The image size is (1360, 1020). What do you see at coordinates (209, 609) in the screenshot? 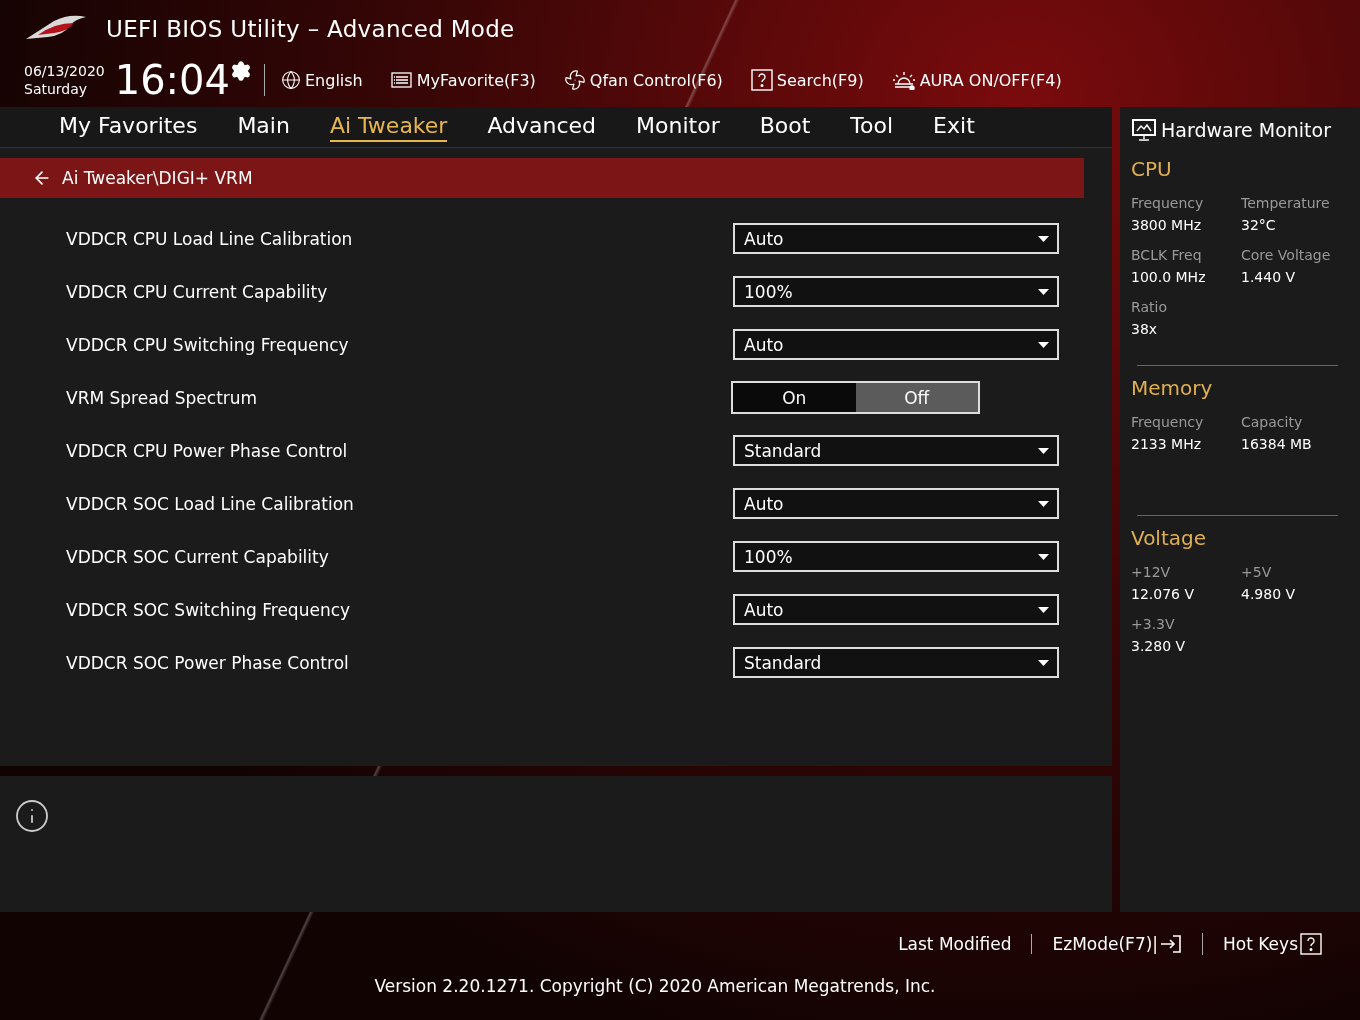
I see `setting-label: VDDCR SOC Switching Frequency` at bounding box center [209, 609].